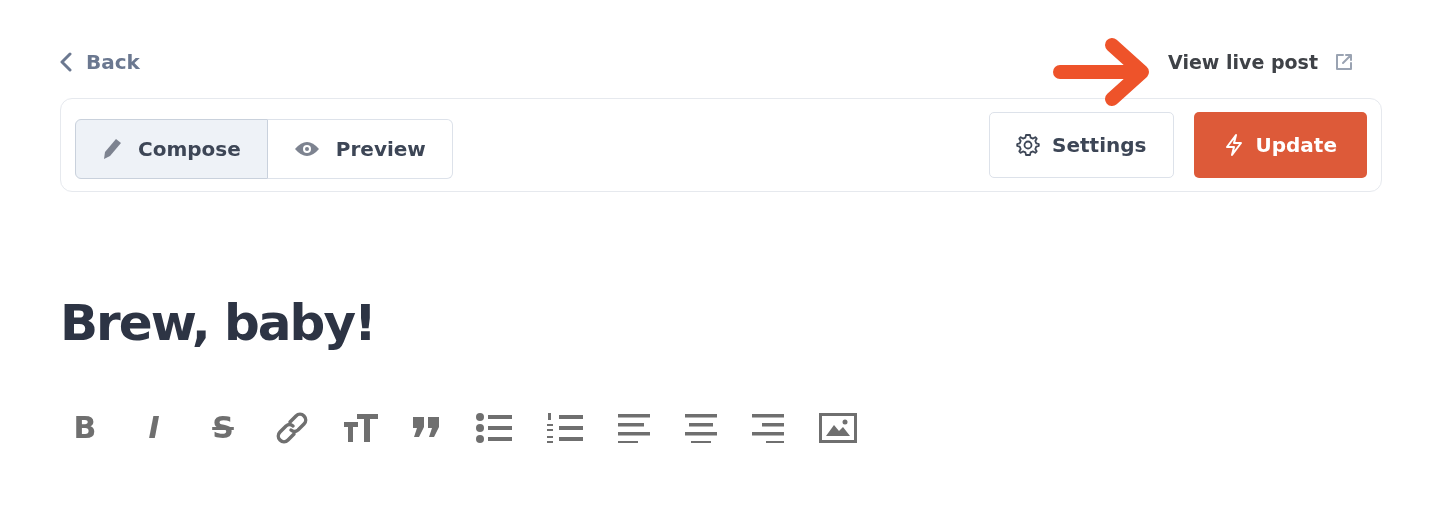 Image resolution: width=1440 pixels, height=532 pixels. I want to click on update-button: Update, so click(1280, 145).